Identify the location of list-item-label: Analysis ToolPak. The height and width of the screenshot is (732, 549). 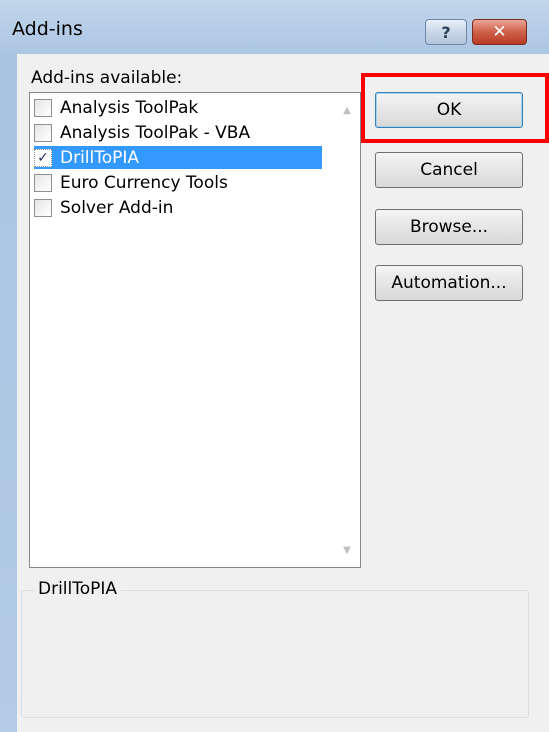
(129, 107).